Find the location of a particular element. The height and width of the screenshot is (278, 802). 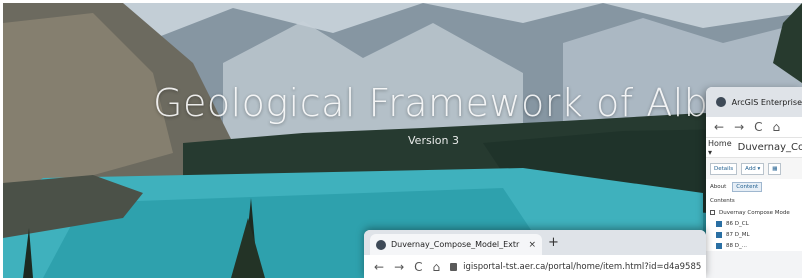

item-toolbar: Details Add ▾ ▦ is located at coordinates (754, 168).